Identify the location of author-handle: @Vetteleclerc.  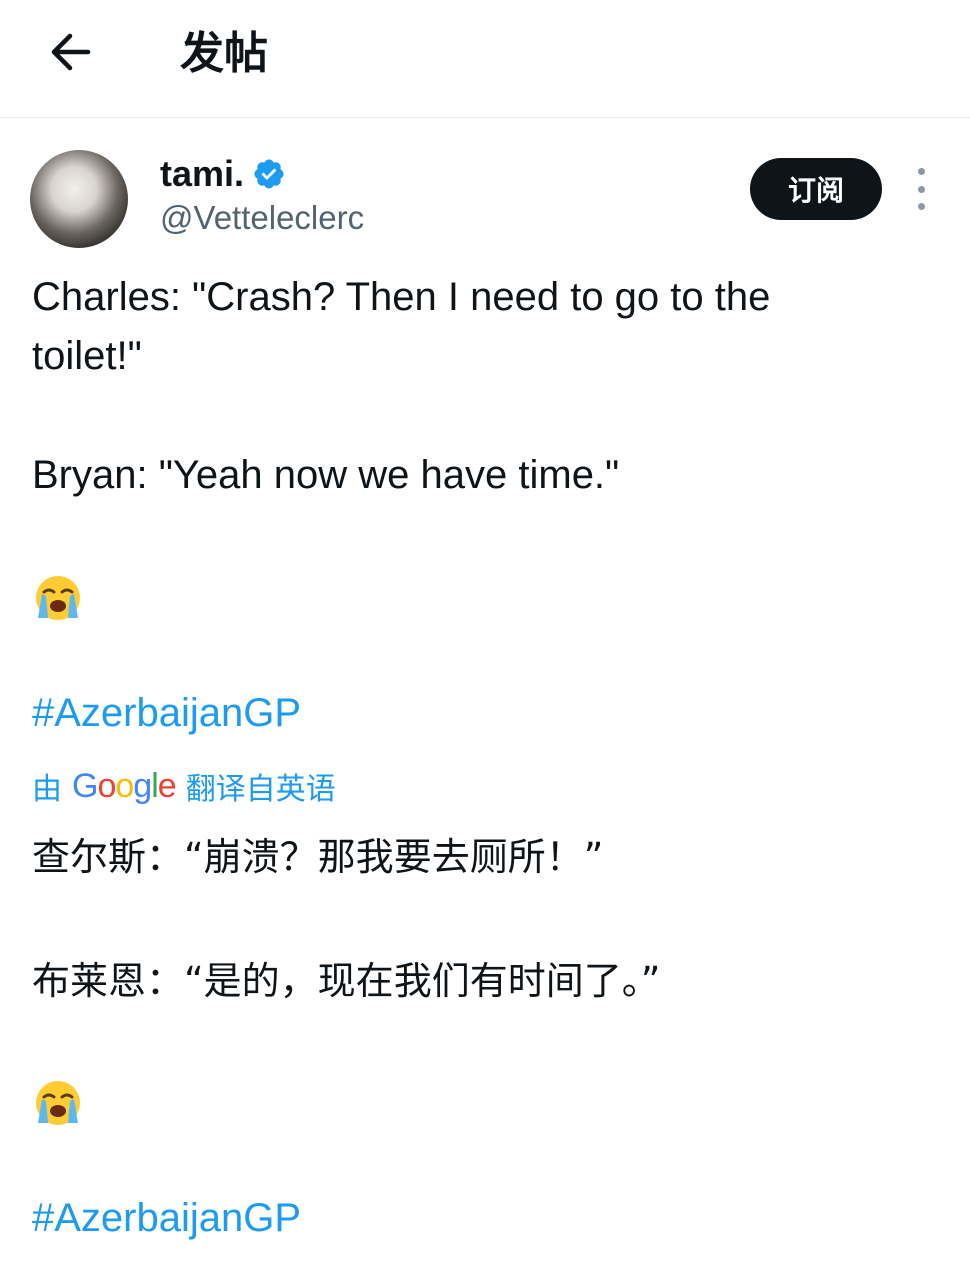
(262, 218).